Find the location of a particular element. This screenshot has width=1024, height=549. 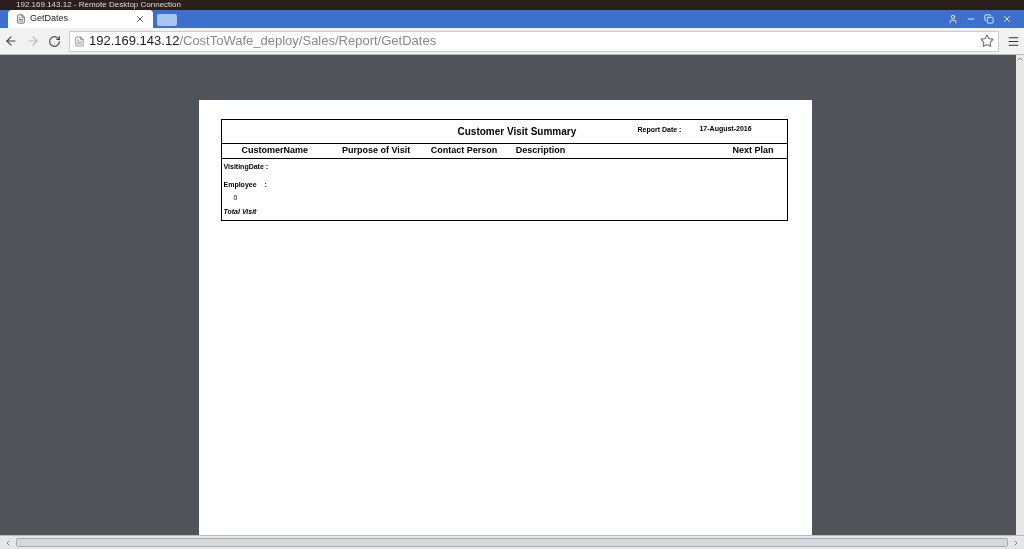

report-title: Customer Visit Summary is located at coordinates (517, 132).